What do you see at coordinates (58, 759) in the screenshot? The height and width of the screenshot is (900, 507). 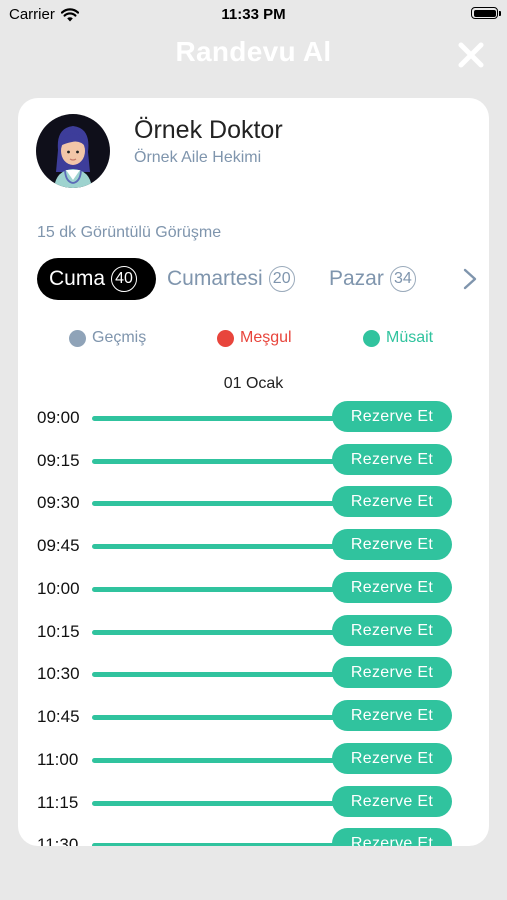 I see `slot-time: 11:00` at bounding box center [58, 759].